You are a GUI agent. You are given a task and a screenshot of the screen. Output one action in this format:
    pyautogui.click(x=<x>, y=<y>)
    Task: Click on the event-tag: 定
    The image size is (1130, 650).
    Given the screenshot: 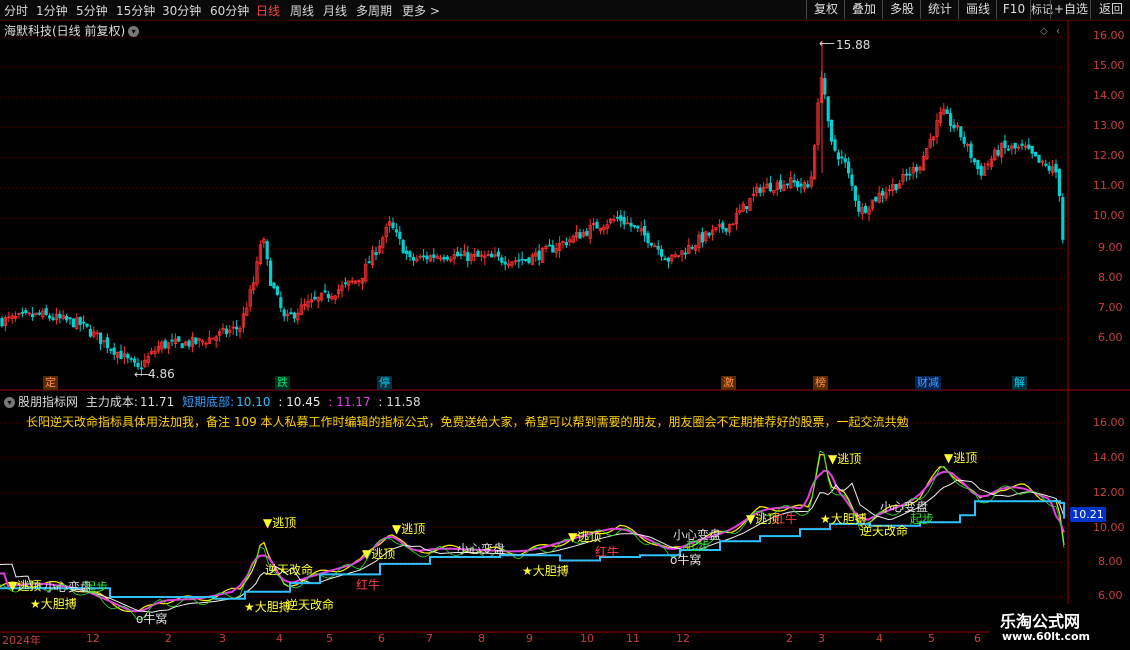 What is the action you would take?
    pyautogui.click(x=50, y=383)
    